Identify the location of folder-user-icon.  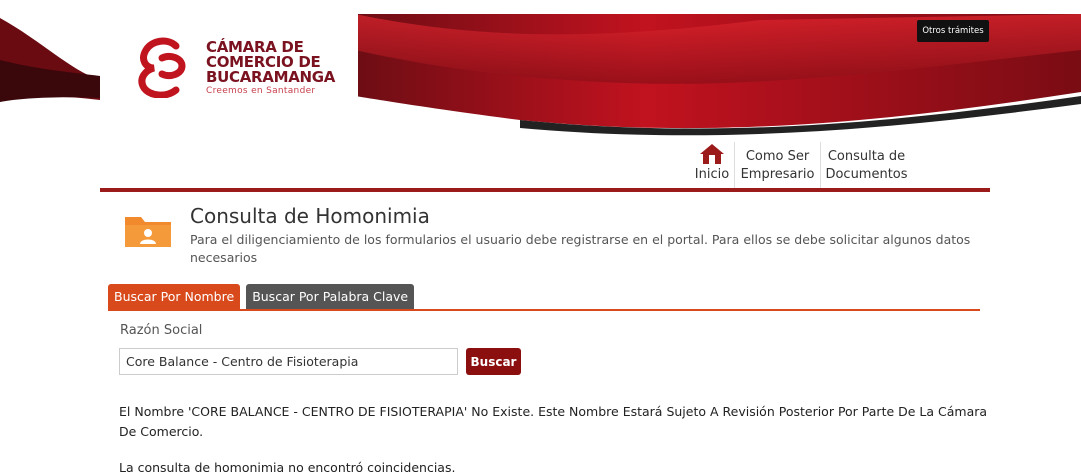
(148, 232).